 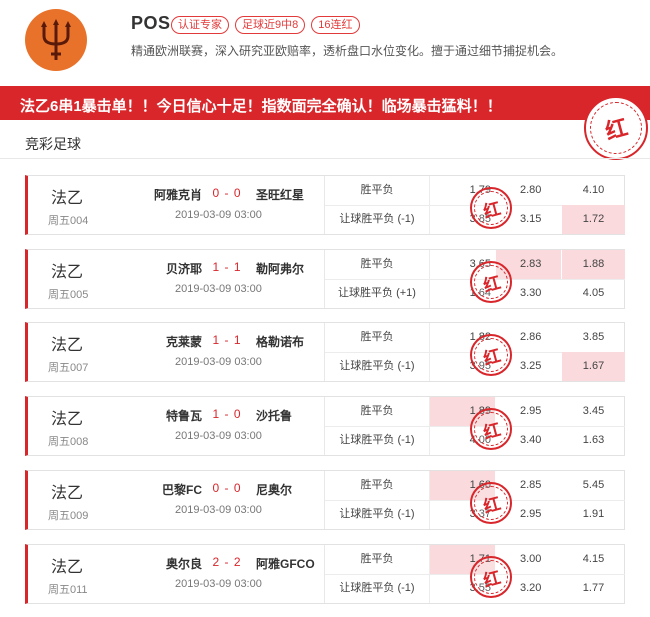 I want to click on match-score: 1 - 0, so click(x=227, y=414).